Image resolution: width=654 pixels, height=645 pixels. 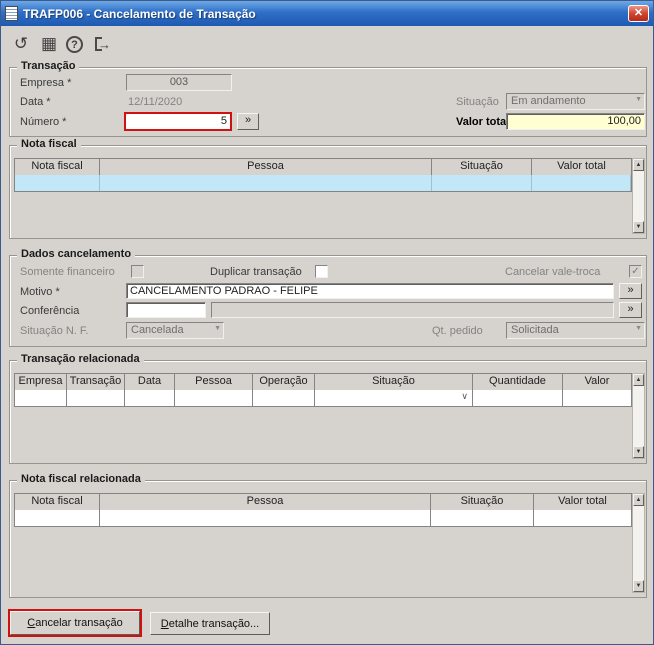 I want to click on header-cell: Empresa, so click(x=41, y=382).